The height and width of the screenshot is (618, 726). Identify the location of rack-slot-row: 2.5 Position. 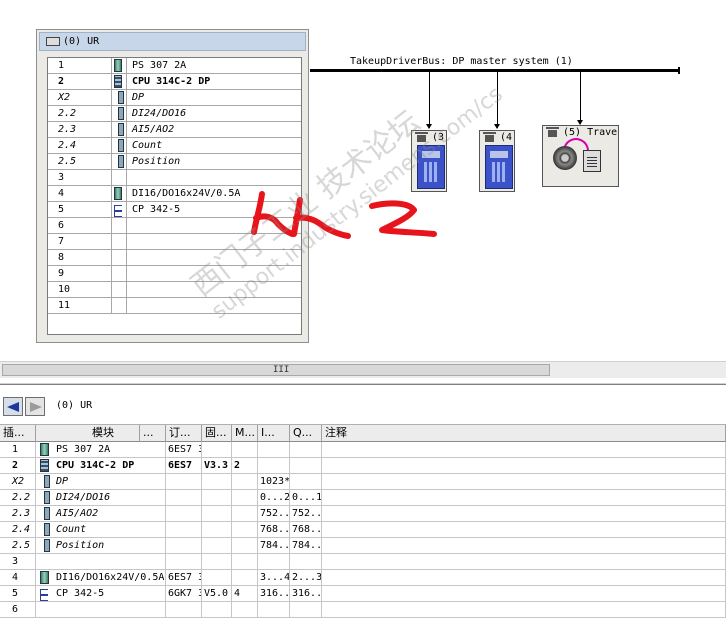
(174, 162).